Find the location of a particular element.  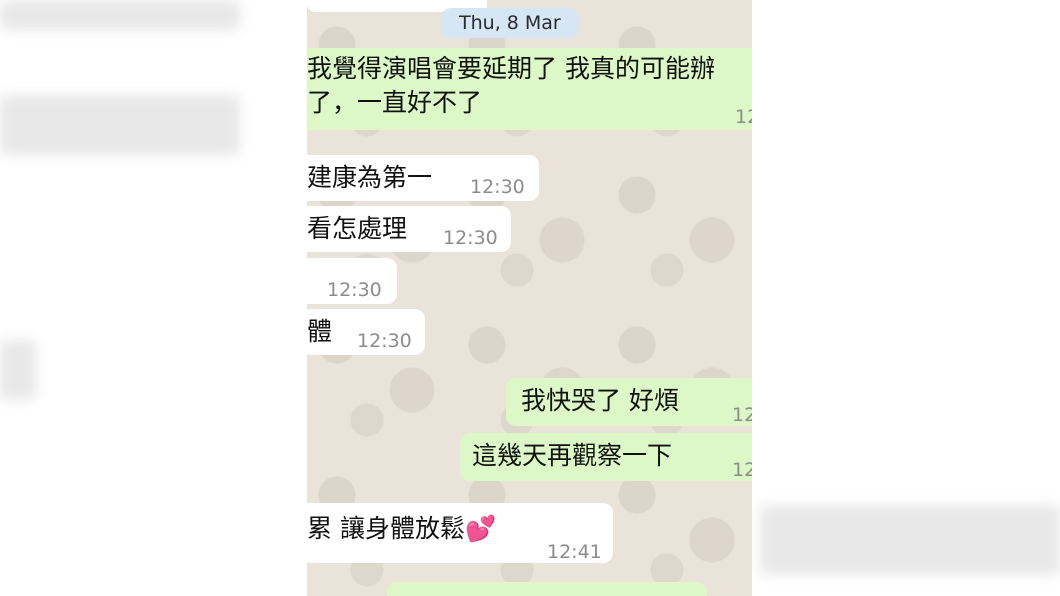

message-text: 這幾天再觀察一下 is located at coordinates (572, 455).